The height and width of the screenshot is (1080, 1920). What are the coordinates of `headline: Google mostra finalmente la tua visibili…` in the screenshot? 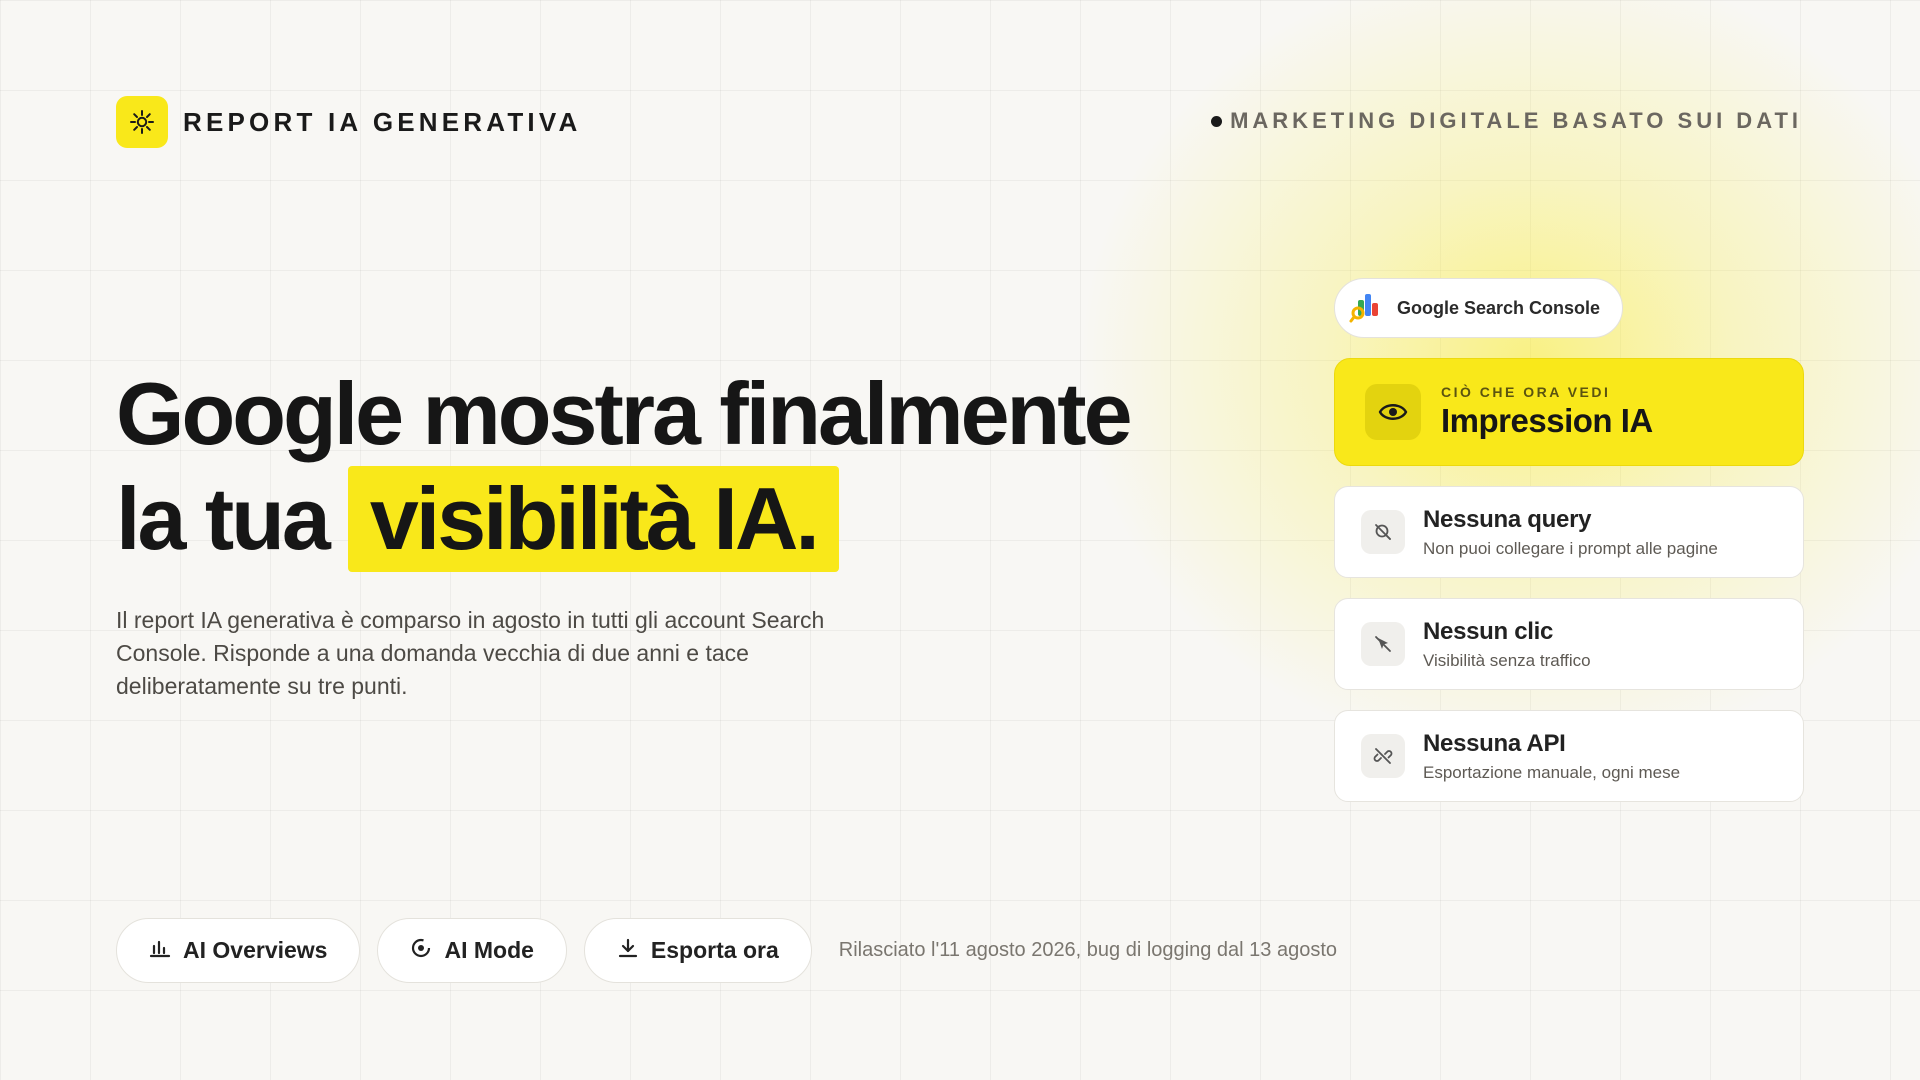 It's located at (624, 467).